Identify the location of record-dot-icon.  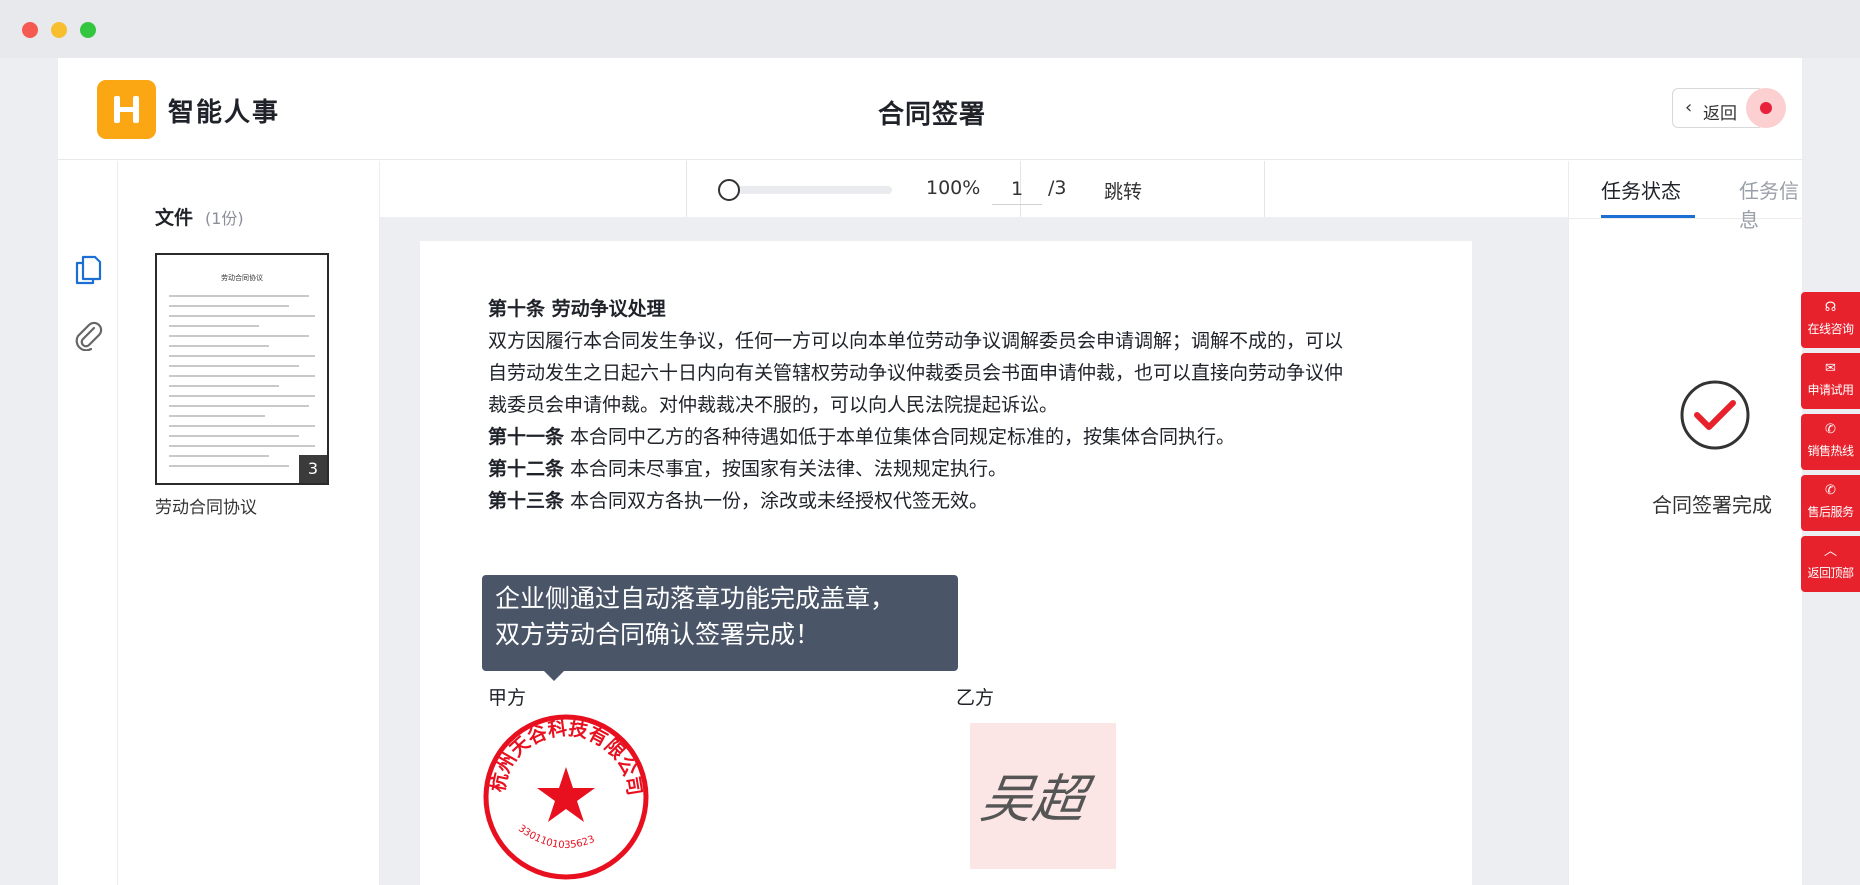
(1766, 108).